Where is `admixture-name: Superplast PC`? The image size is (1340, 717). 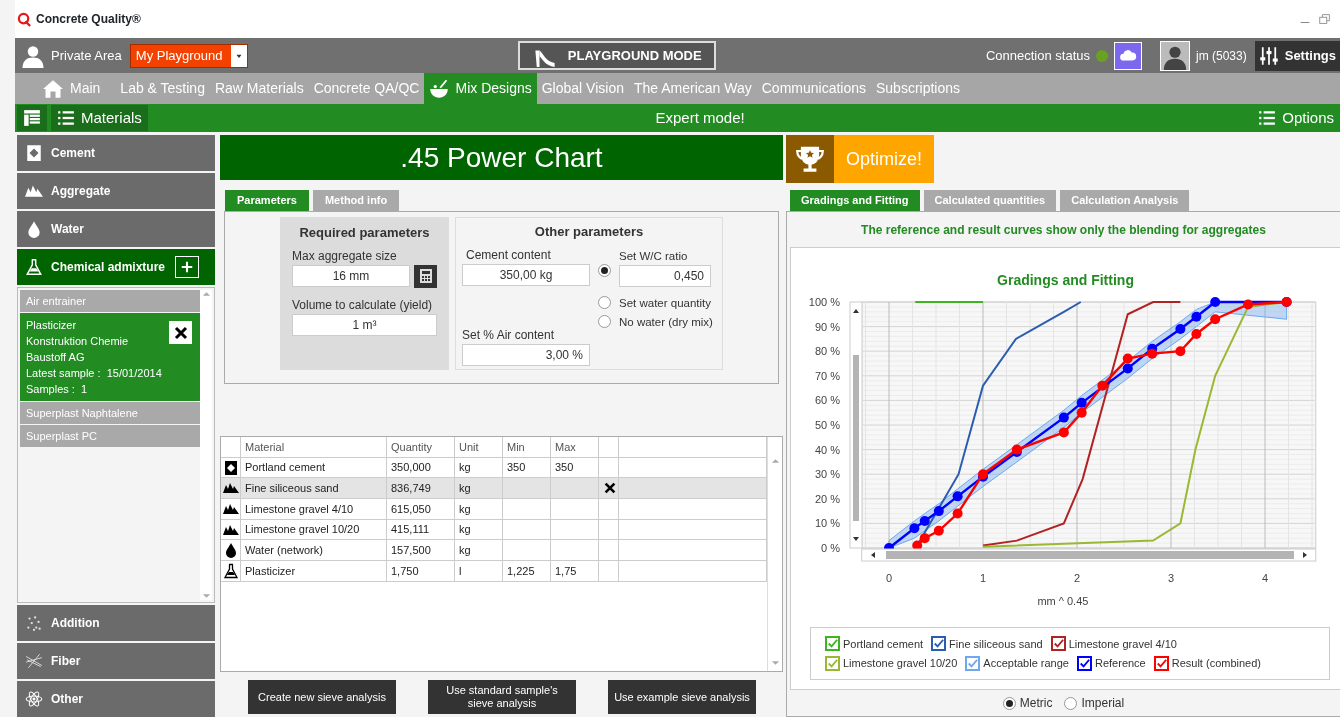
admixture-name: Superplast PC is located at coordinates (61, 436).